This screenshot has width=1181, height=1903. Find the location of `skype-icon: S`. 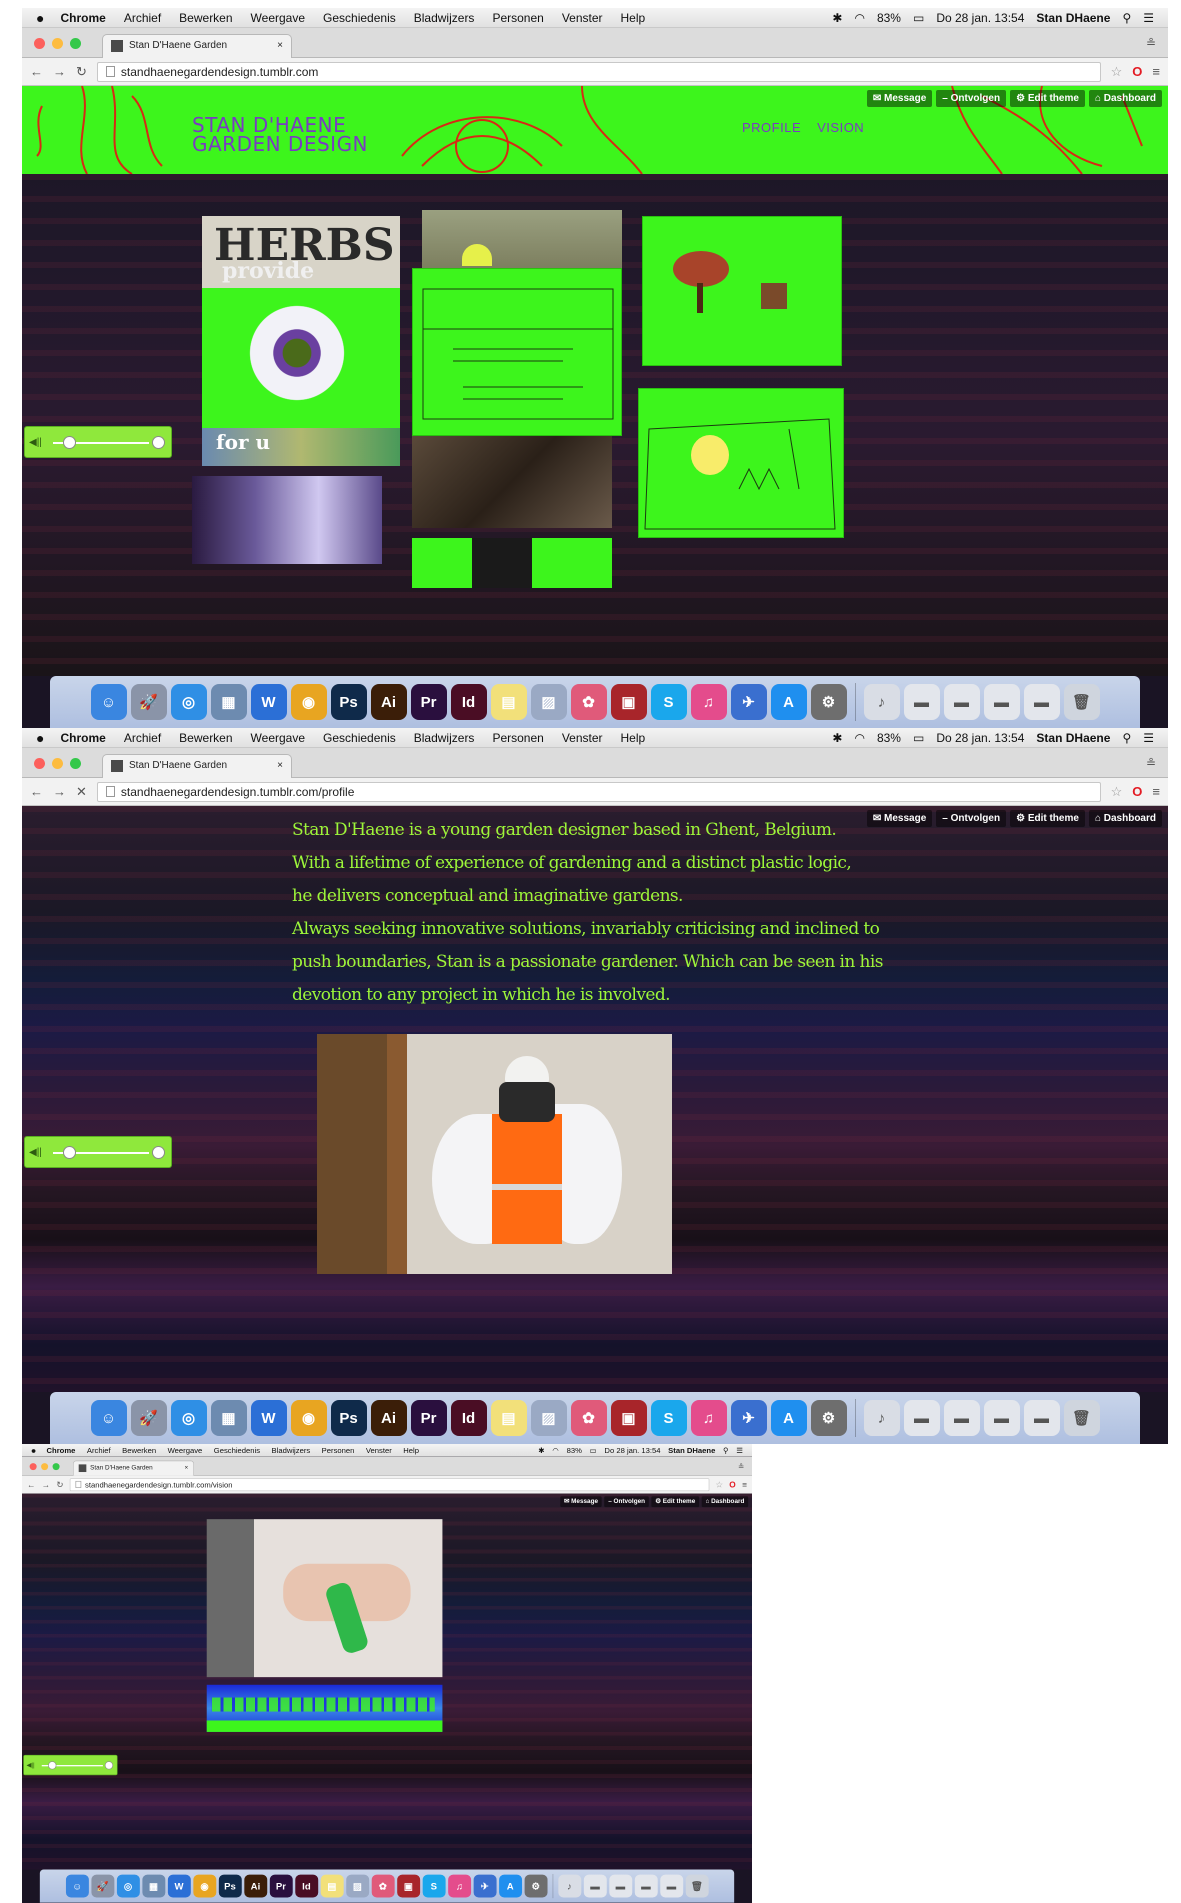

skype-icon: S is located at coordinates (668, 702).